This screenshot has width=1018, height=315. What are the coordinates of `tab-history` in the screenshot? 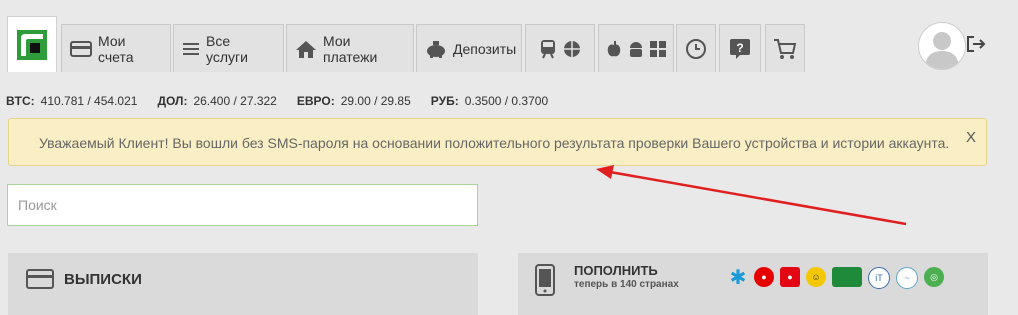 It's located at (696, 48).